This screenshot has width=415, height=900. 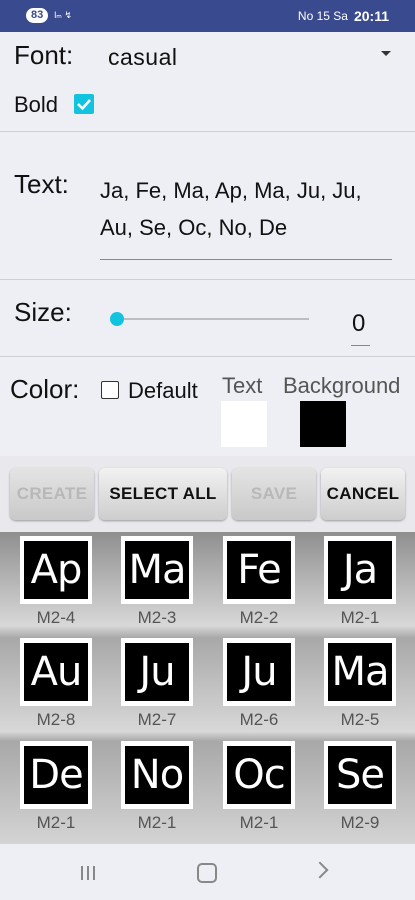 I want to click on tile-image: Ja, so click(x=360, y=570).